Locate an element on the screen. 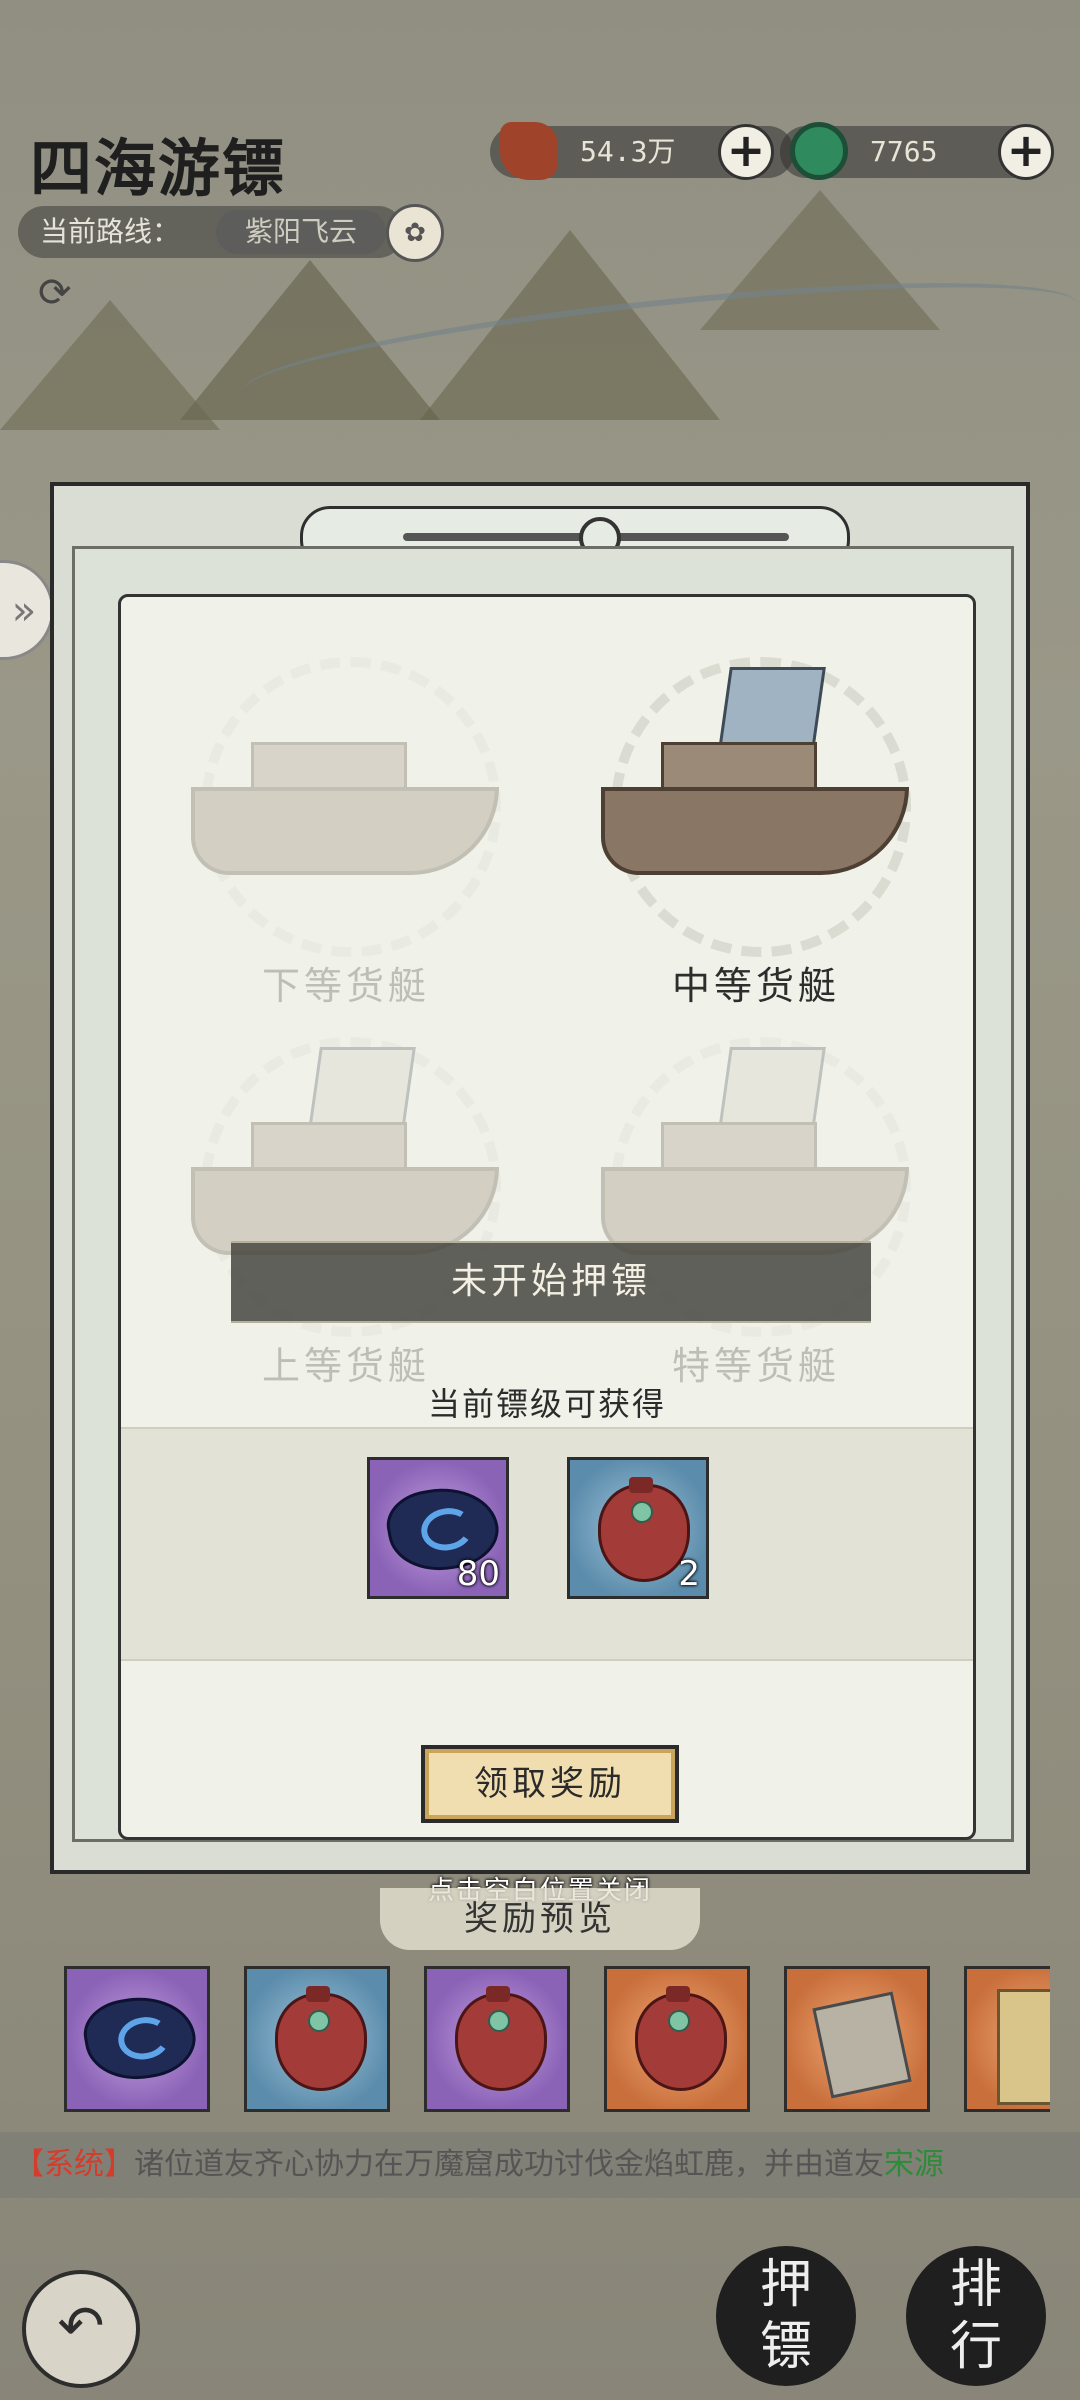 This screenshot has width=1080, height=2400. route-value: 紫阳飞云 is located at coordinates (301, 232).